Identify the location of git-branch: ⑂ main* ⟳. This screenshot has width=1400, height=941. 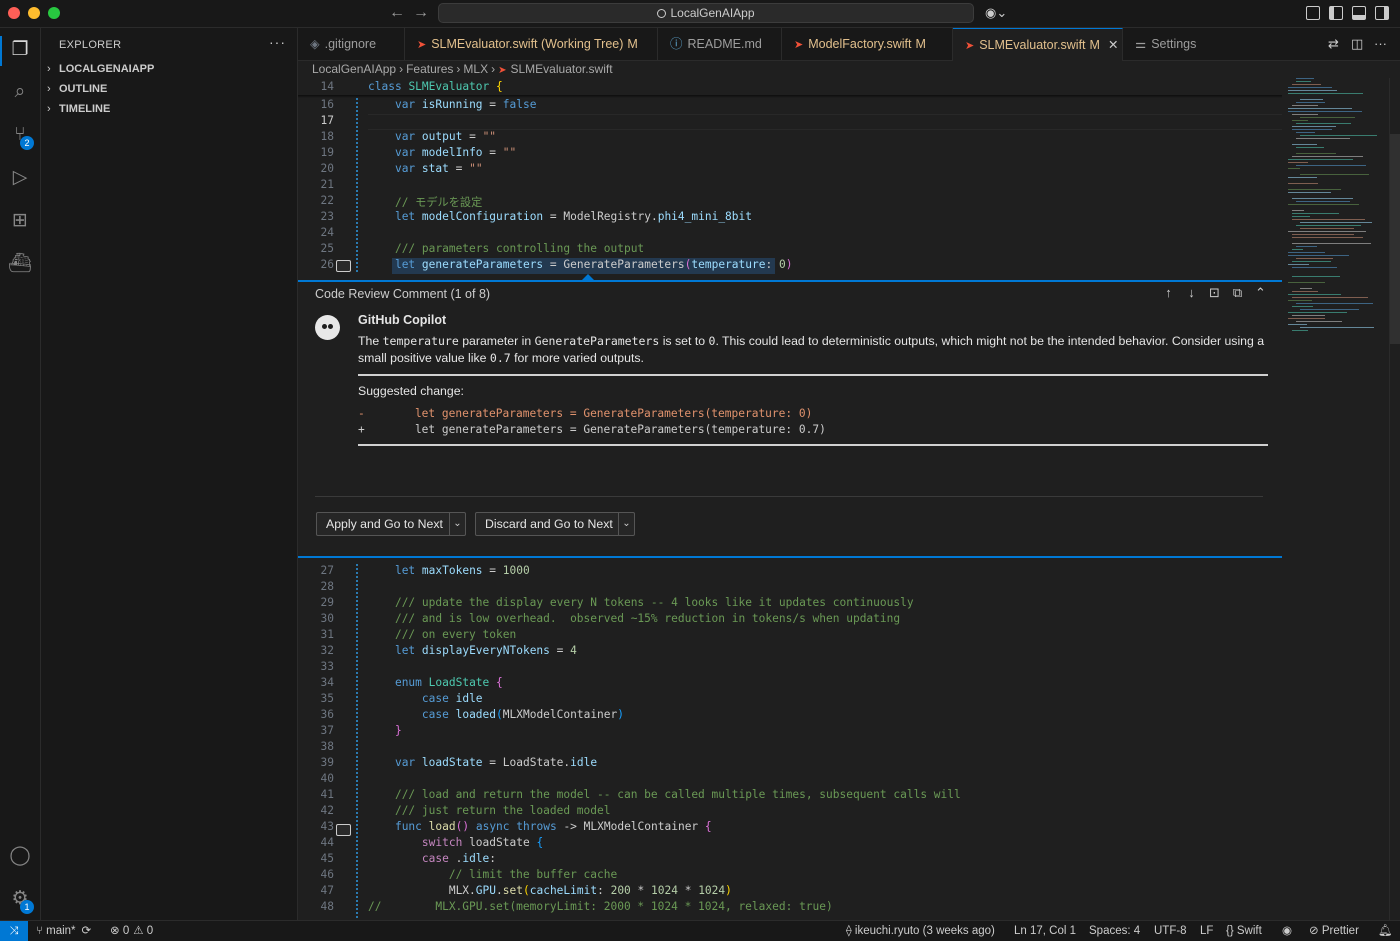
(63, 931).